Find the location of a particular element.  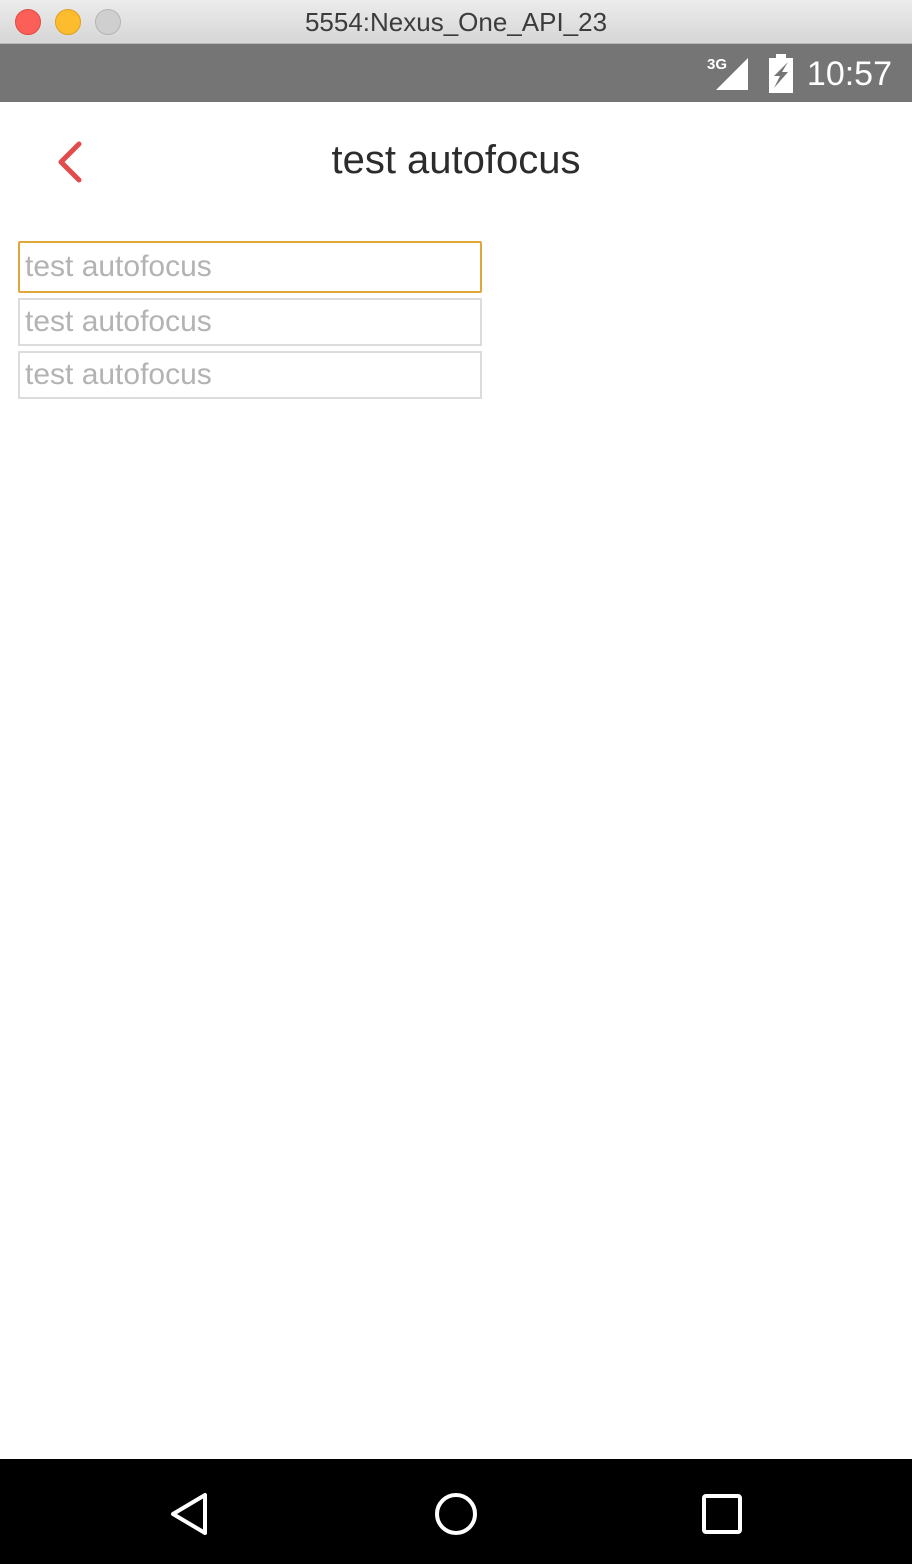

battery-icon is located at coordinates (781, 73).